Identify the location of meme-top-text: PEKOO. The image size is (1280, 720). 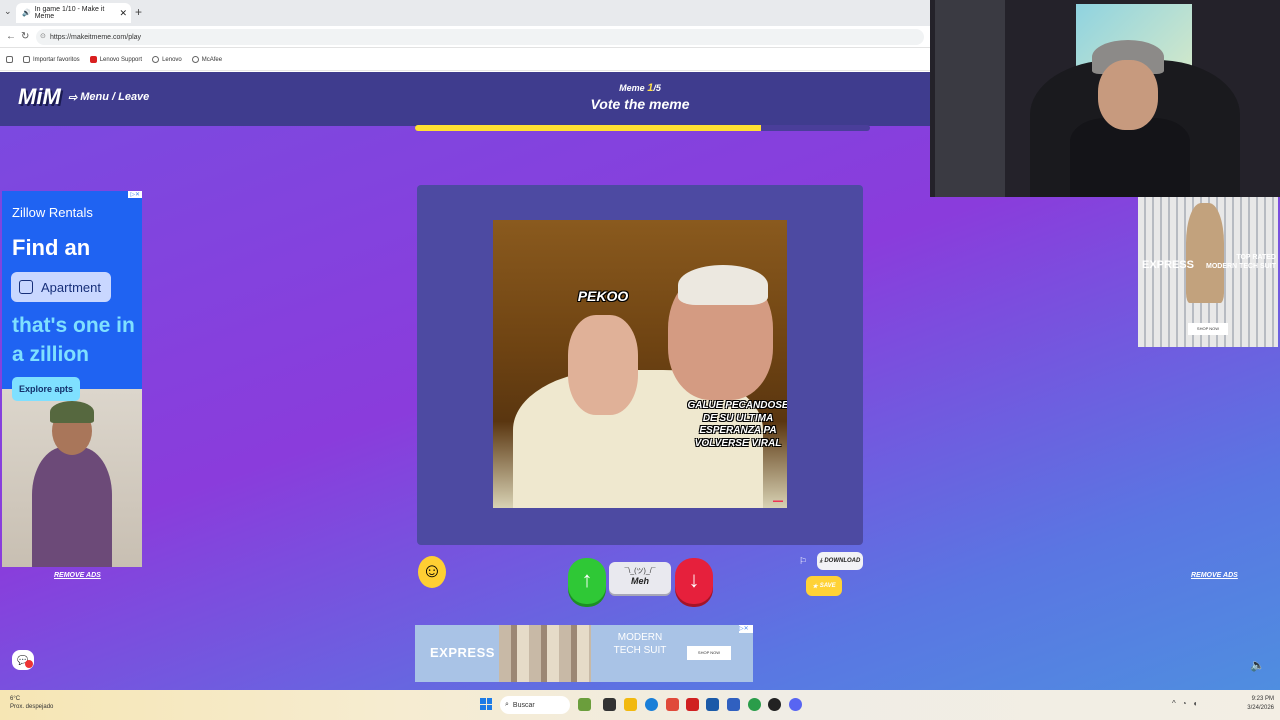
(603, 296).